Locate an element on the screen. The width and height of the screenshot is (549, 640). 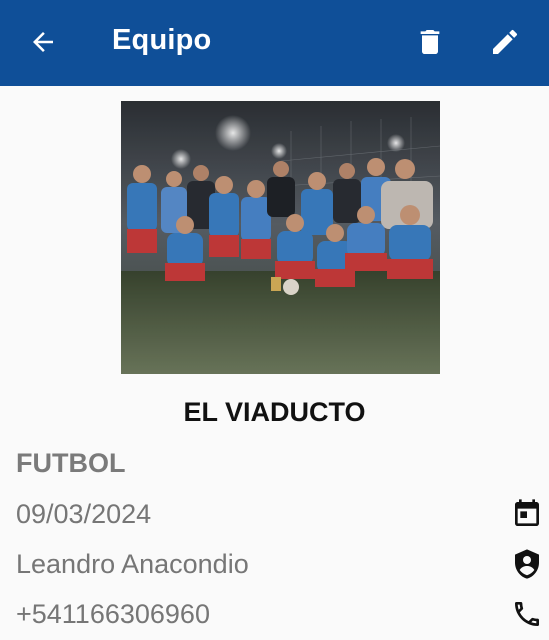
team-name: EL VIADUCTO is located at coordinates (274, 412).